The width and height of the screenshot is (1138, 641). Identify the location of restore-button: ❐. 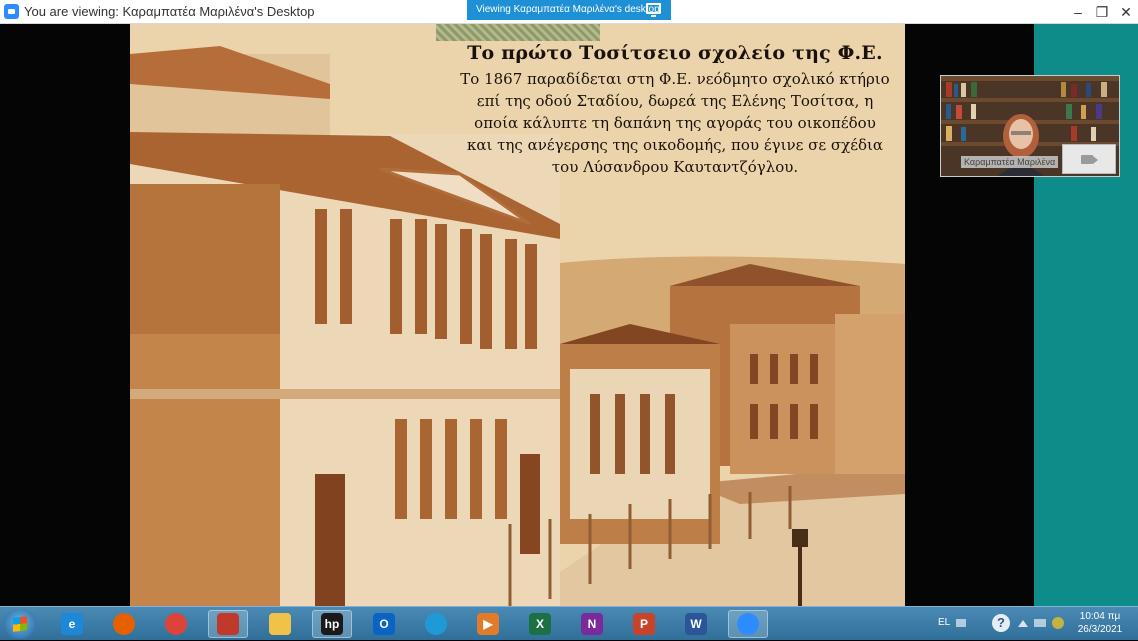
(1102, 12).